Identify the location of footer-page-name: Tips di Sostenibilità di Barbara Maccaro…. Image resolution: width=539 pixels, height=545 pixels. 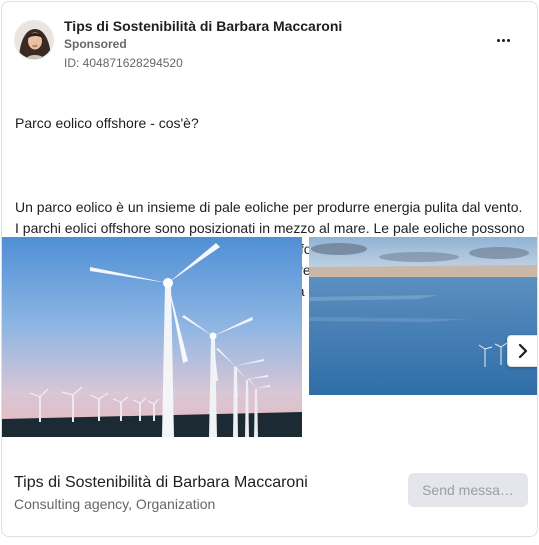
(161, 483).